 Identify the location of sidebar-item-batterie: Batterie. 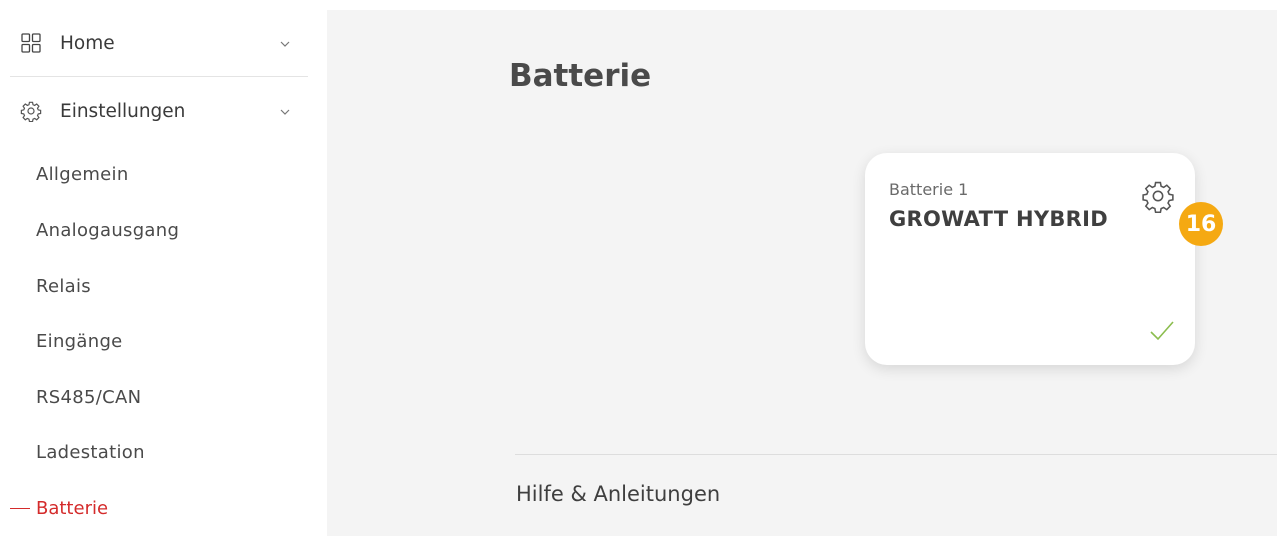
(59, 508).